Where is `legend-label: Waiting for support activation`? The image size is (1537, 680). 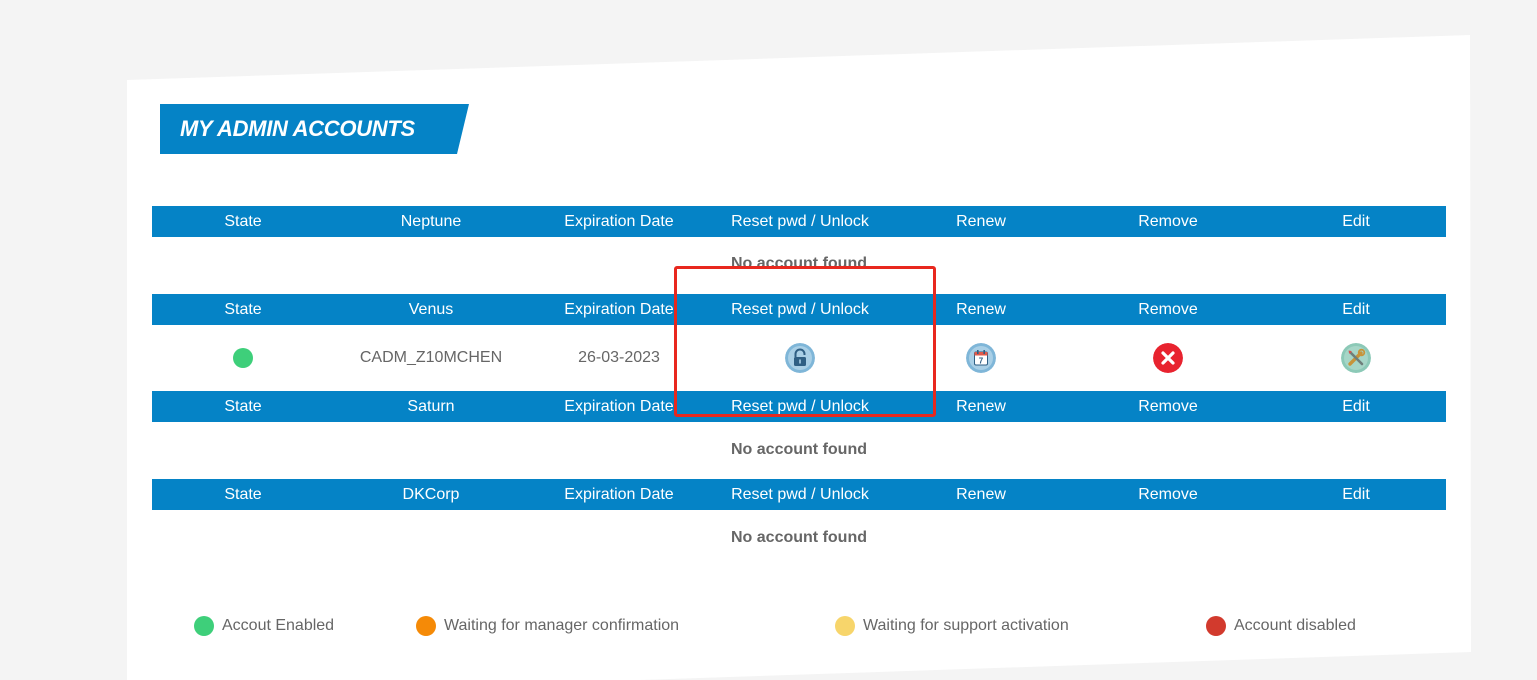
legend-label: Waiting for support activation is located at coordinates (966, 625).